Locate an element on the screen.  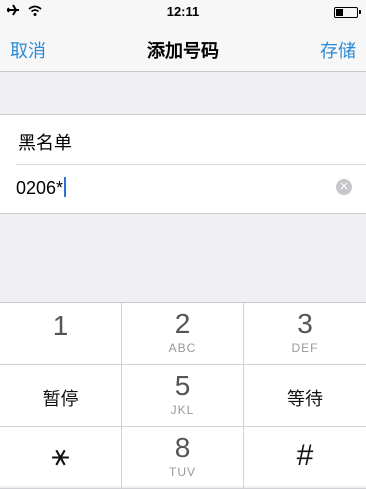
keypad-key: 8 TUV is located at coordinates (183, 458).